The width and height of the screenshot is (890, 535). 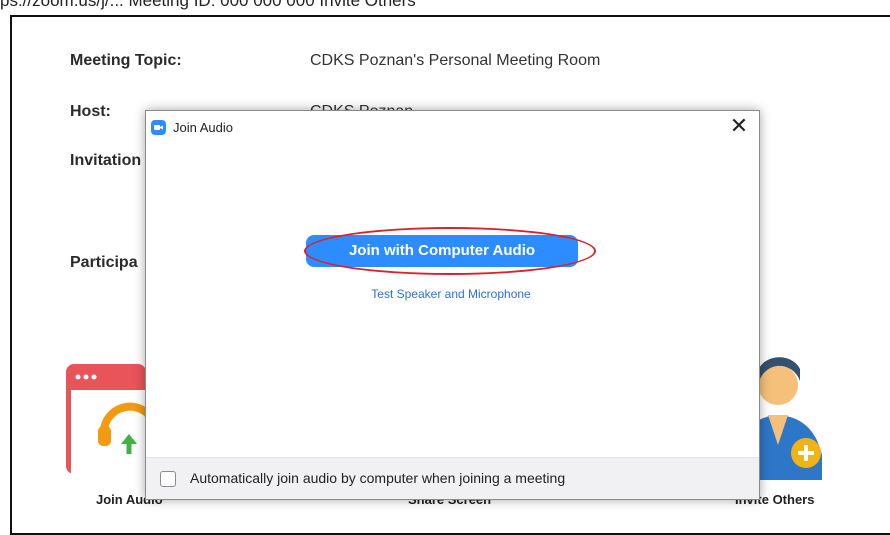 What do you see at coordinates (90, 111) in the screenshot?
I see `host-label: Host:` at bounding box center [90, 111].